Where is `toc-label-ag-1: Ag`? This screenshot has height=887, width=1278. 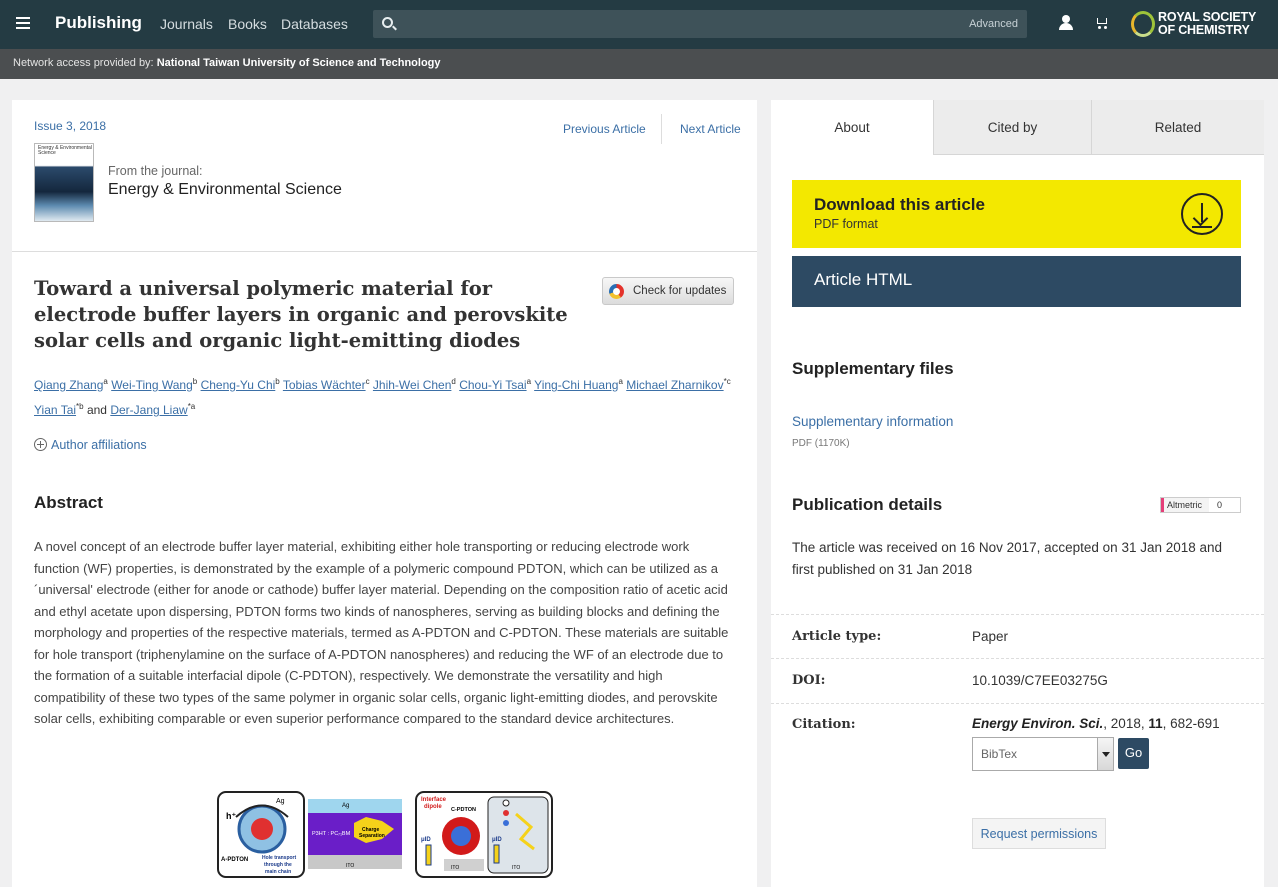
toc-label-ag-1: Ag is located at coordinates (280, 801).